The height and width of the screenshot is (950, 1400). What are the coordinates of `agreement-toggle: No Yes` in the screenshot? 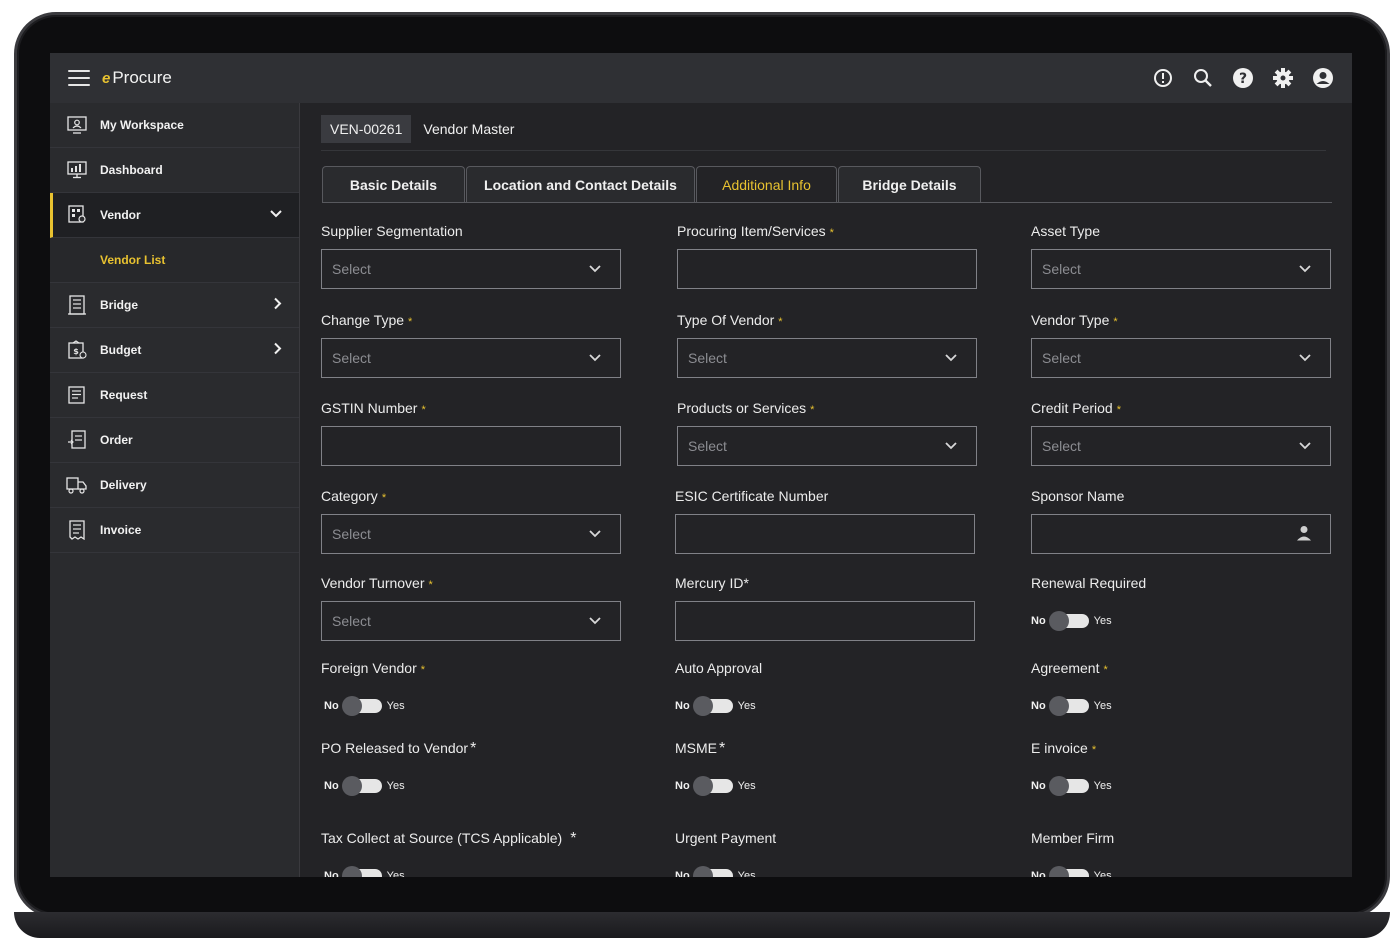 It's located at (1071, 706).